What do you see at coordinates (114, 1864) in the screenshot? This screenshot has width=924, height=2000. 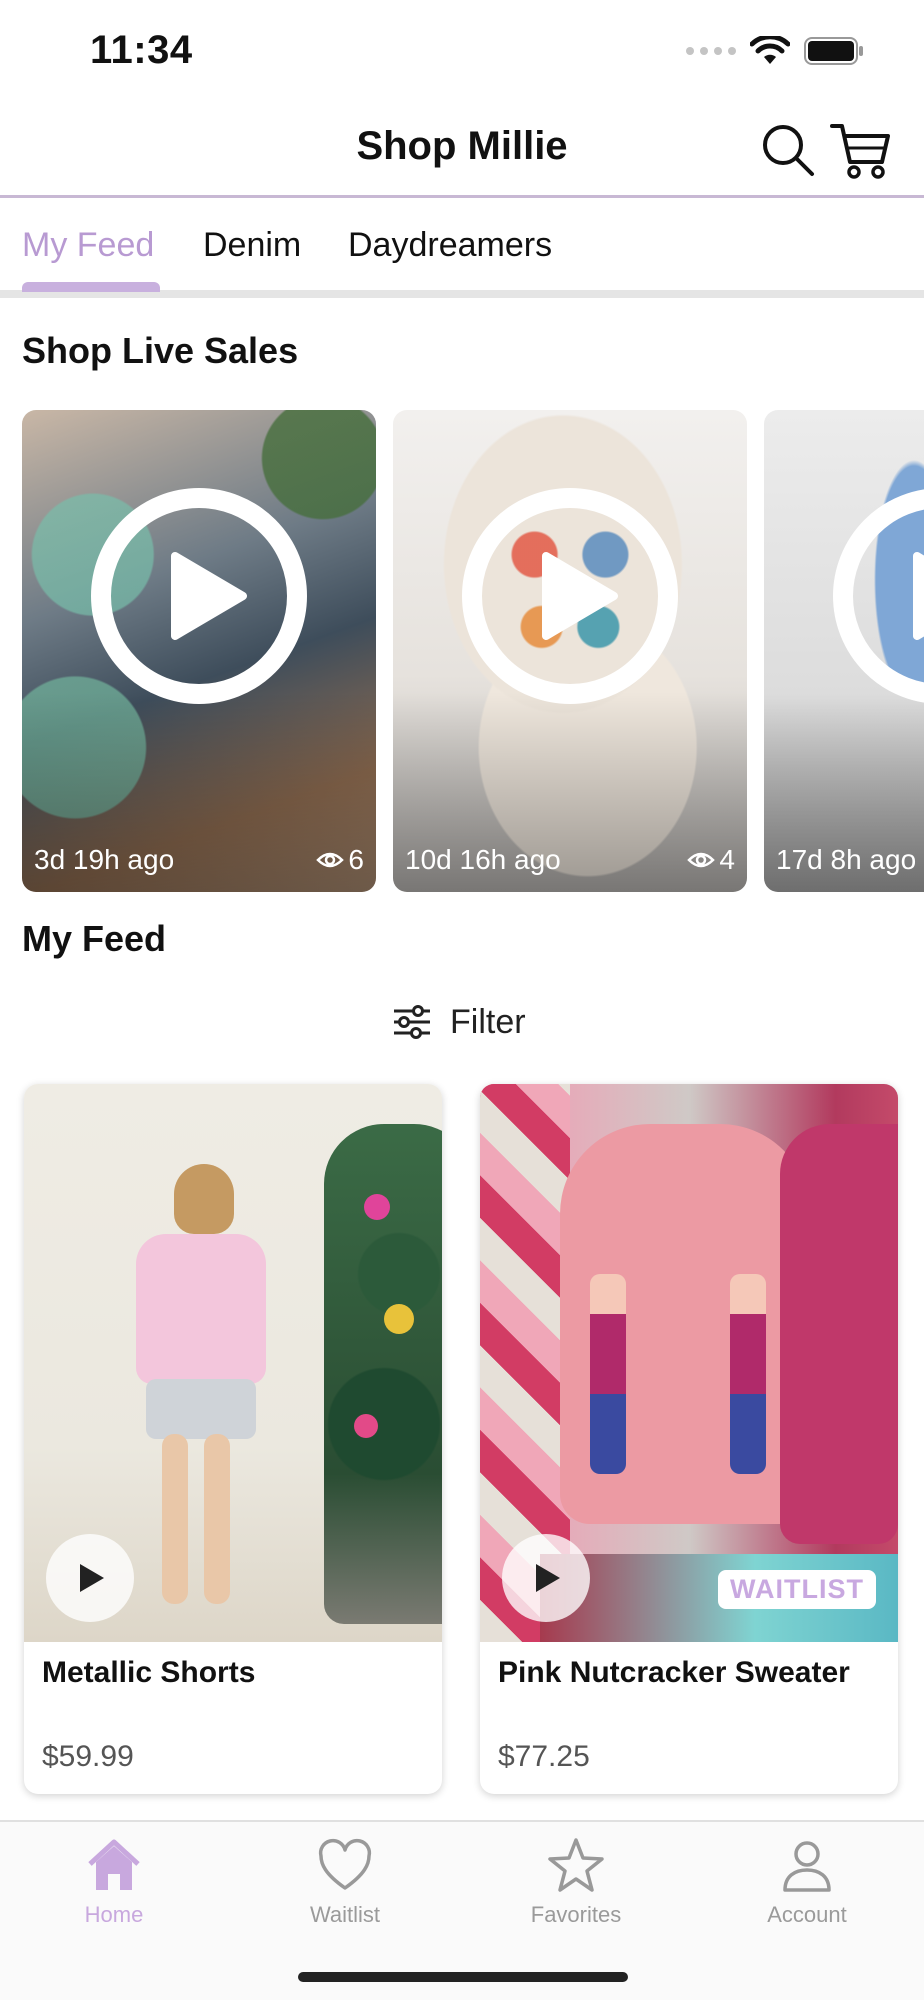 I see `home-icon` at bounding box center [114, 1864].